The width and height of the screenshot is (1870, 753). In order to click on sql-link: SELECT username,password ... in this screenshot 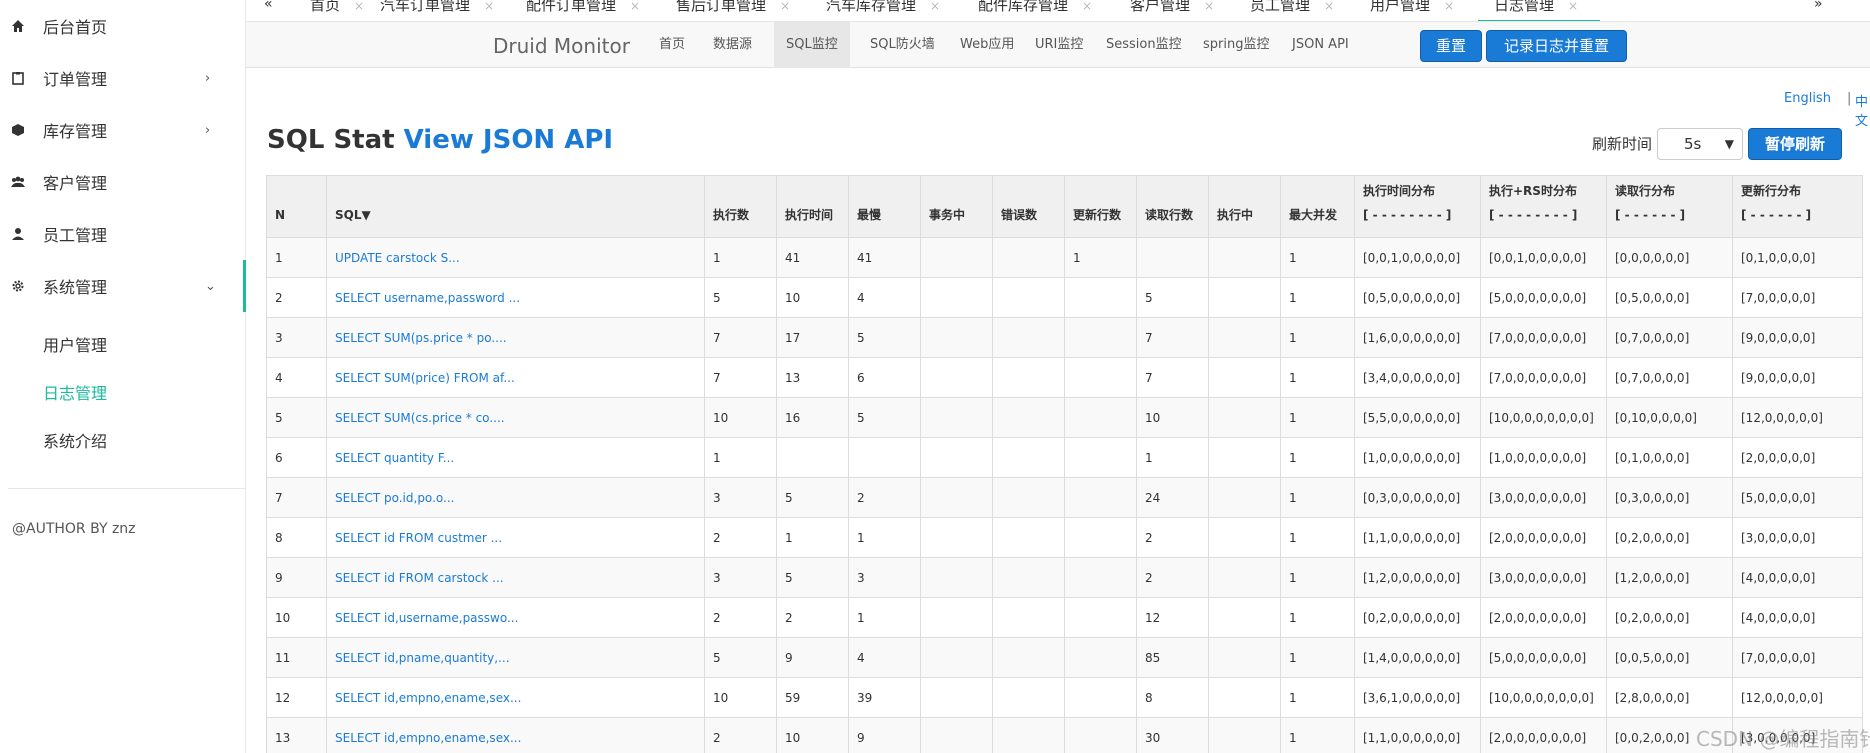, I will do `click(515, 297)`.